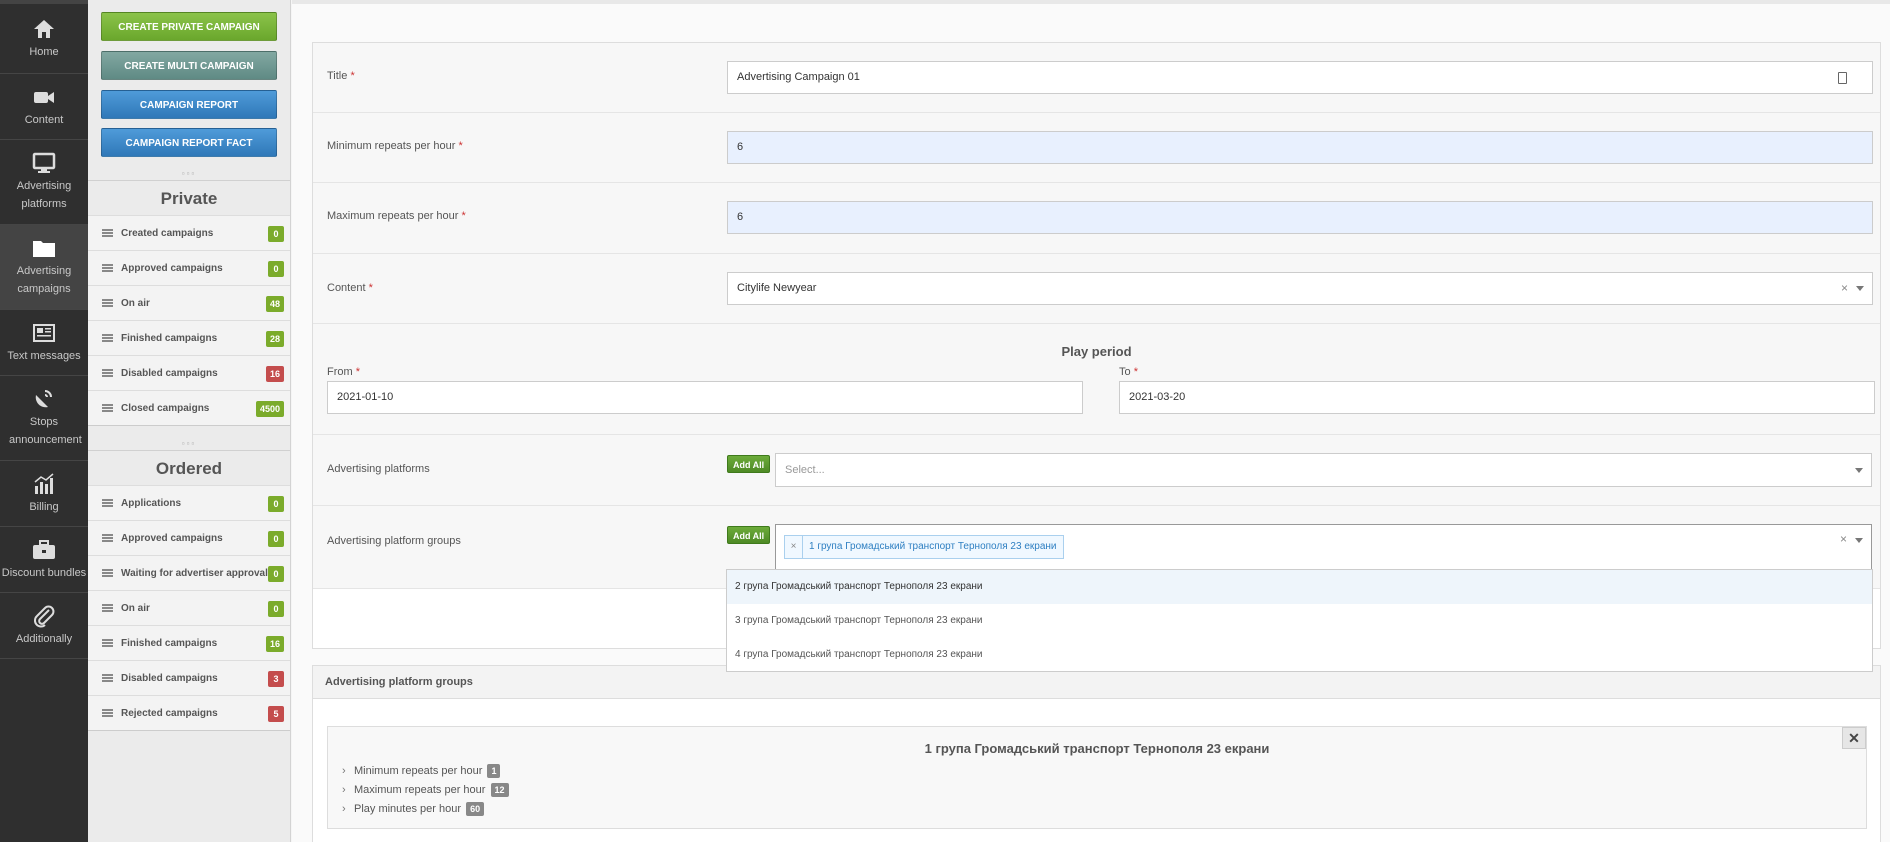 The height and width of the screenshot is (842, 1890). I want to click on count-badge: 48, so click(274, 304).